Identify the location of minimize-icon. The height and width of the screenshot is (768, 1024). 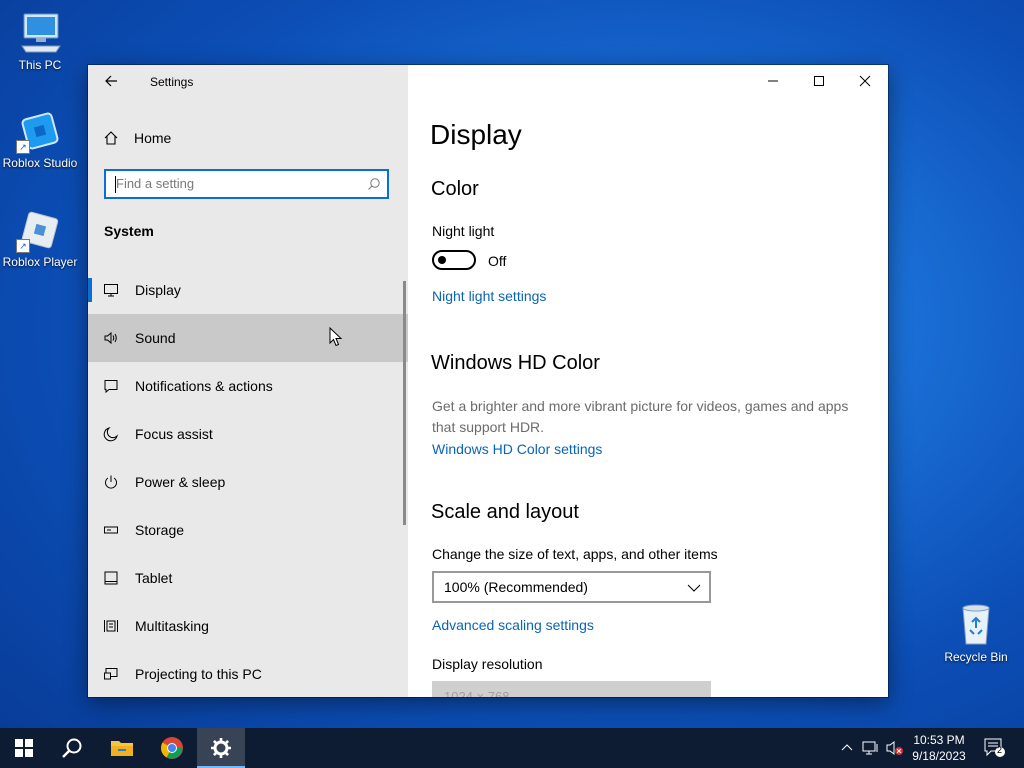
(773, 81).